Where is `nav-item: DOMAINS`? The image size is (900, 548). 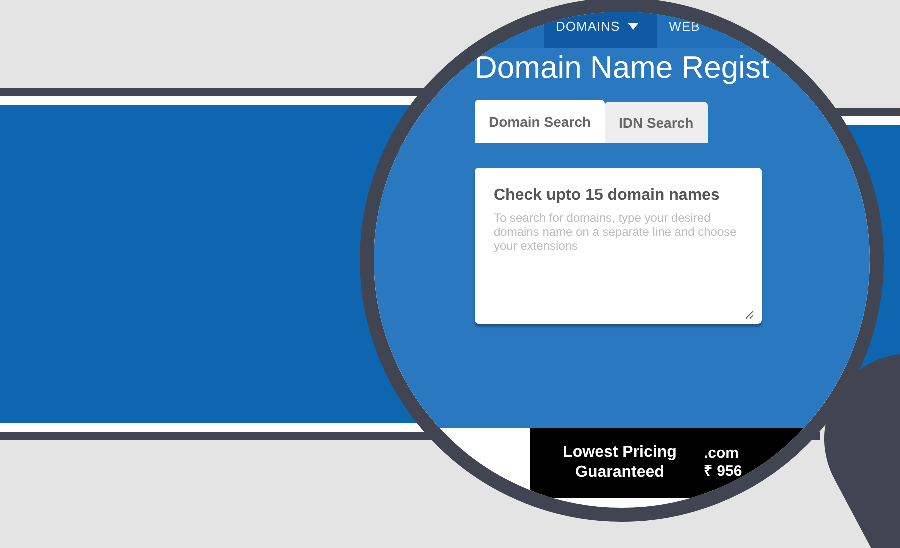
nav-item: DOMAINS is located at coordinates (601, 30).